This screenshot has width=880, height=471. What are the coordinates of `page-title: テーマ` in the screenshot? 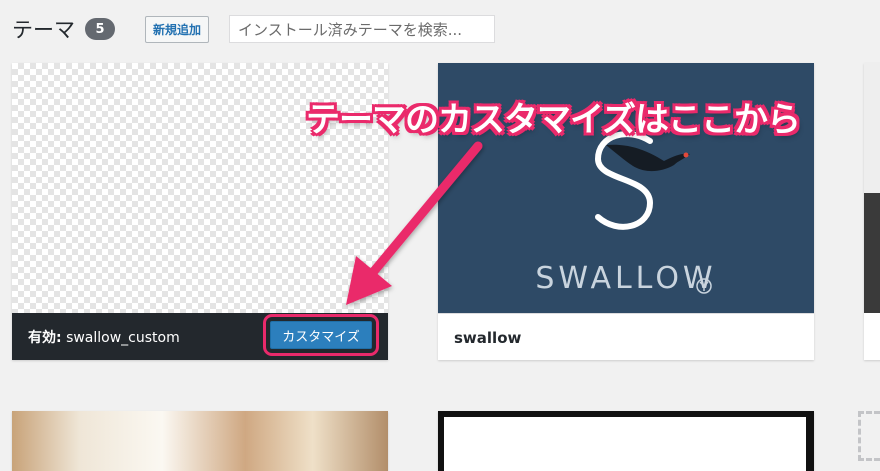 It's located at (43, 30).